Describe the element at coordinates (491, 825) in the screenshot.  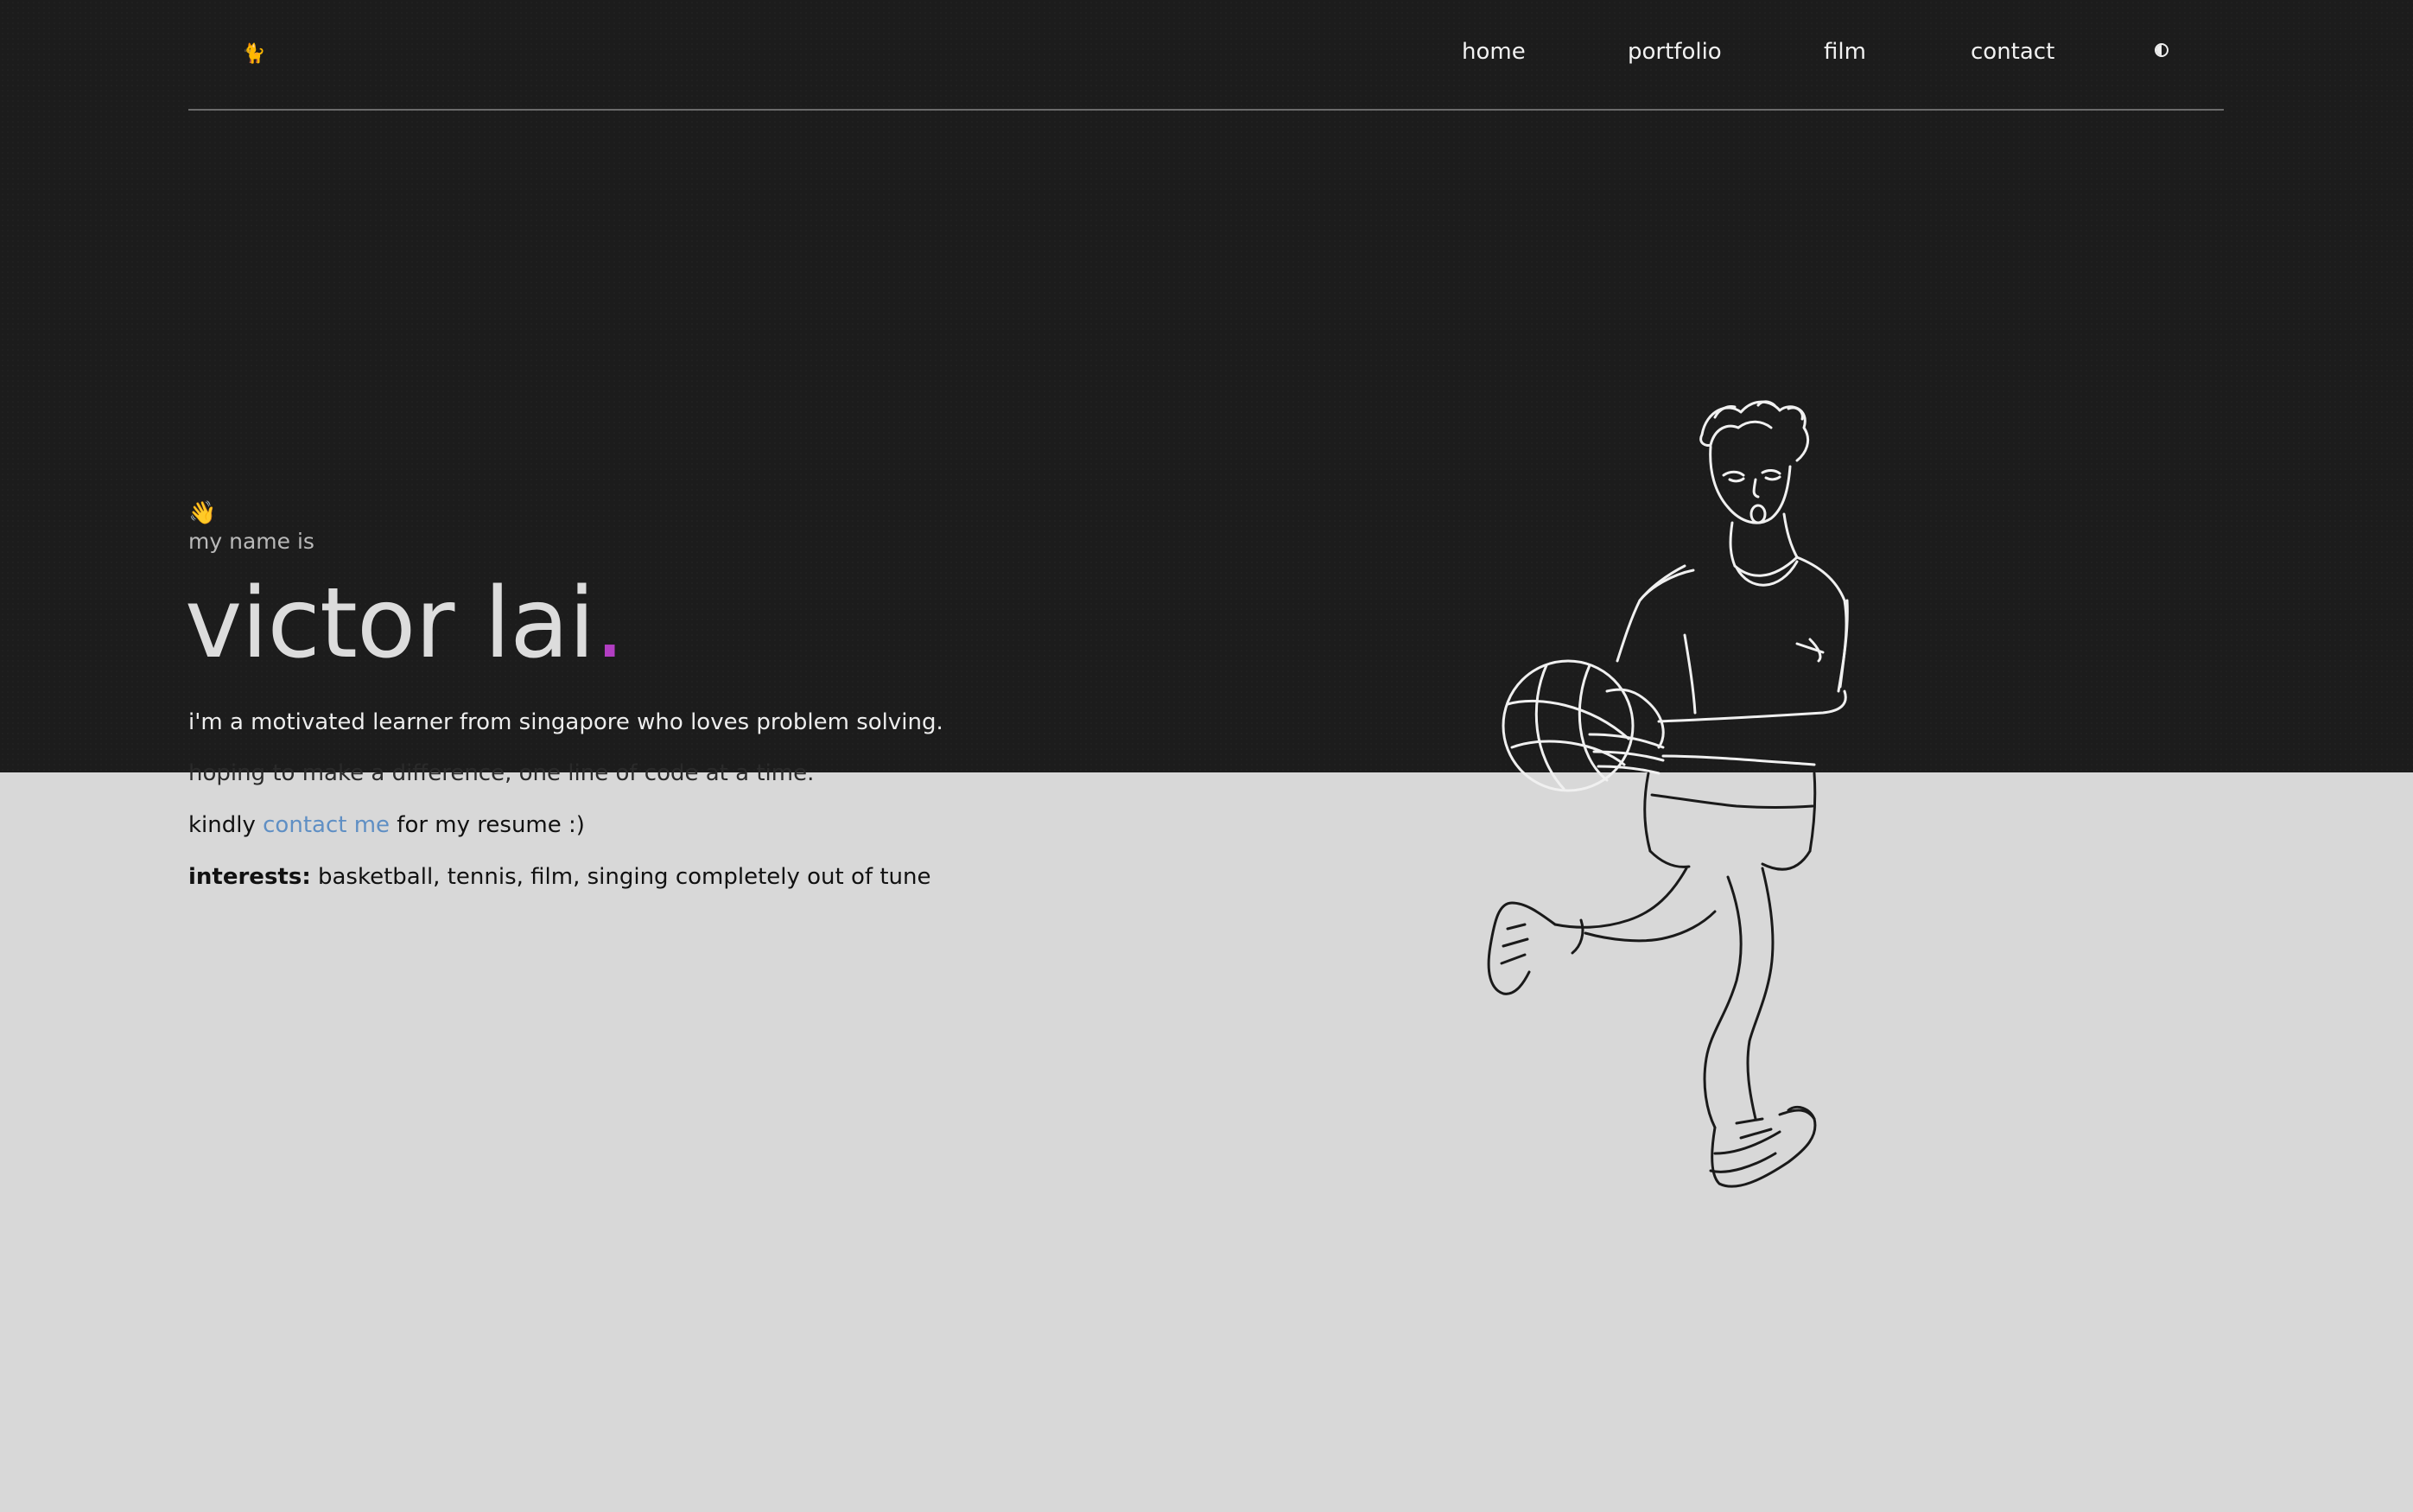
I see `resume-suffix: for my resume :)` at that location.